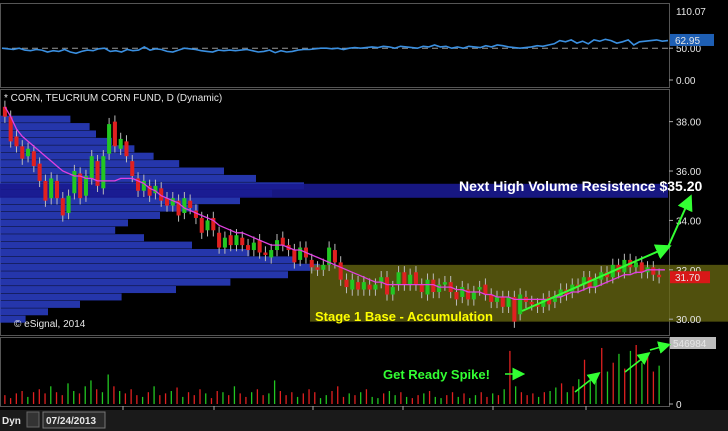 Image resolution: width=728 pixels, height=431 pixels. What do you see at coordinates (113, 98) in the screenshot?
I see `chart-title: * CORN, TEUCRIUM CORN FUND, D (Dynamic)` at bounding box center [113, 98].